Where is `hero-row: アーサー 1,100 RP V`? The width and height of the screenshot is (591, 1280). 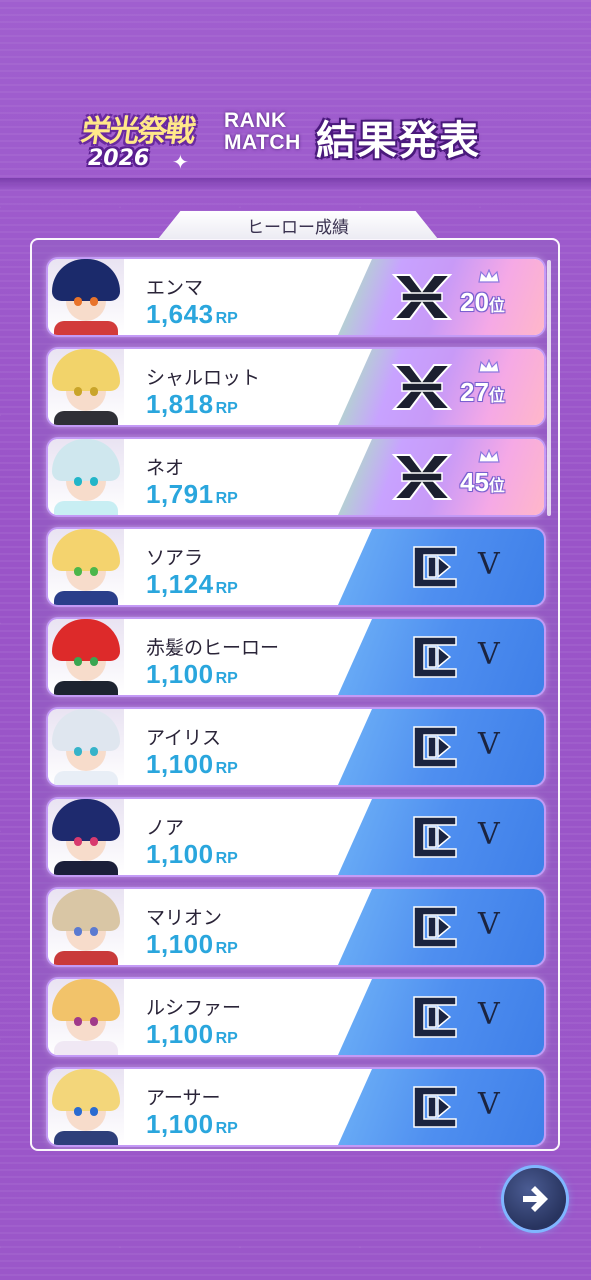 hero-row: アーサー 1,100 RP V is located at coordinates (296, 1107).